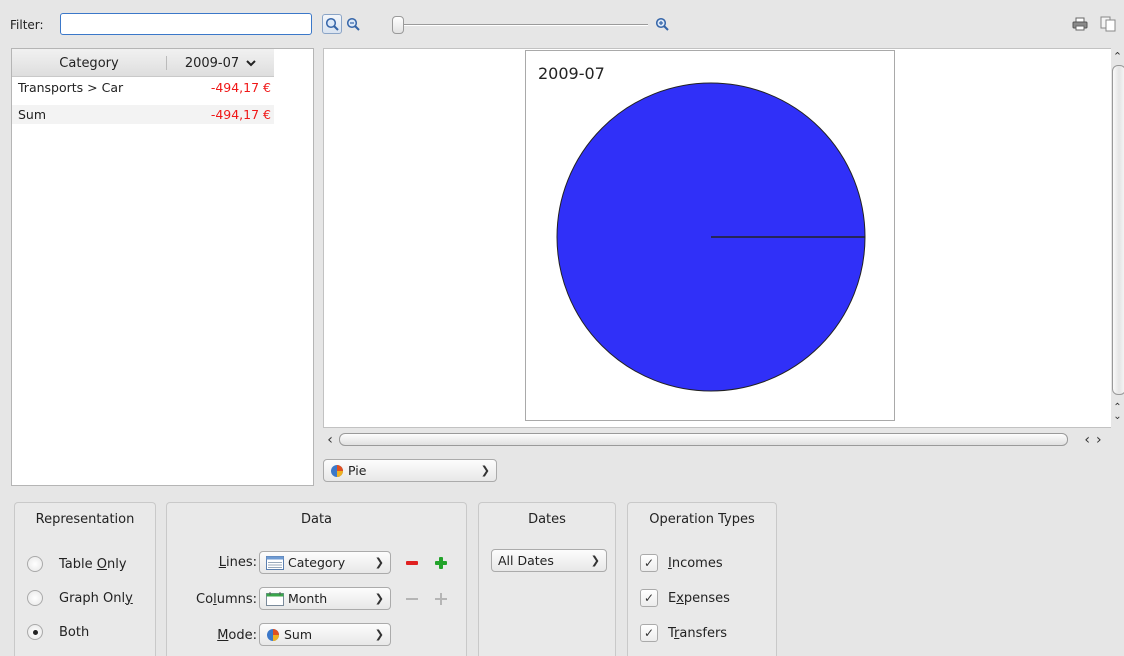 The width and height of the screenshot is (1124, 656). I want to click on scroll-down-arrow-icon: ⌃ ⌄, so click(1117, 412).